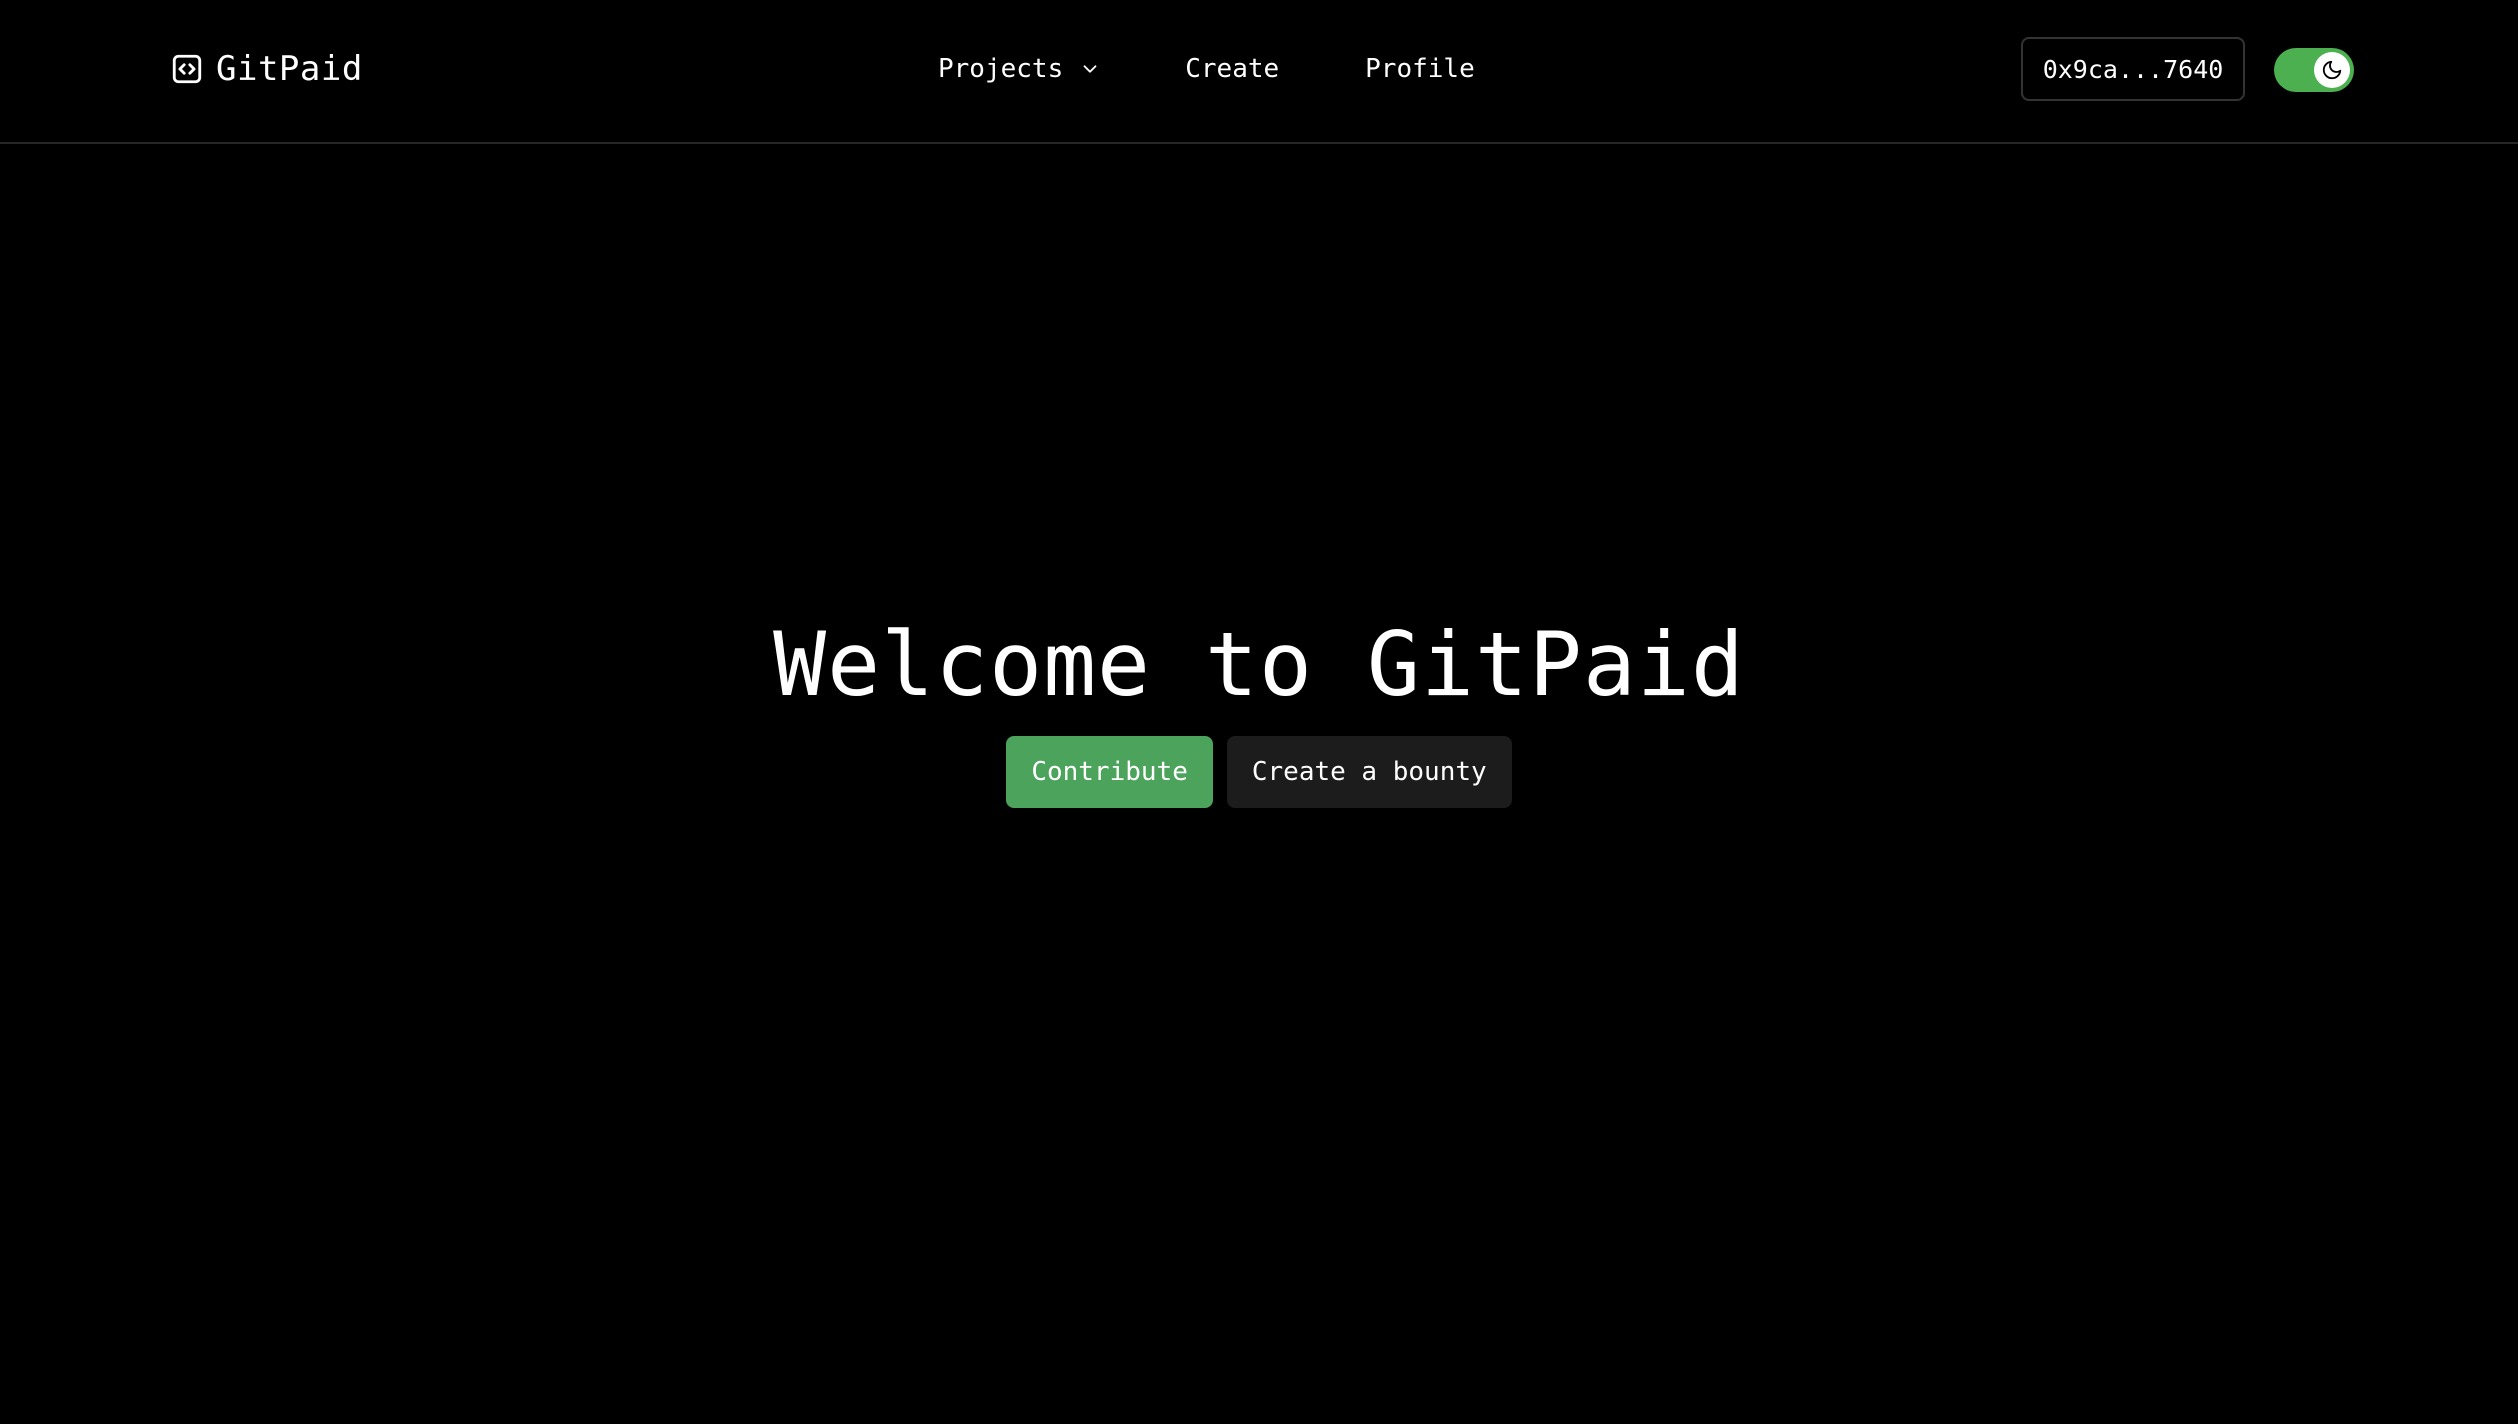 This screenshot has width=2518, height=1424. Describe the element at coordinates (1232, 69) in the screenshot. I see `nav-create-link: Create` at that location.